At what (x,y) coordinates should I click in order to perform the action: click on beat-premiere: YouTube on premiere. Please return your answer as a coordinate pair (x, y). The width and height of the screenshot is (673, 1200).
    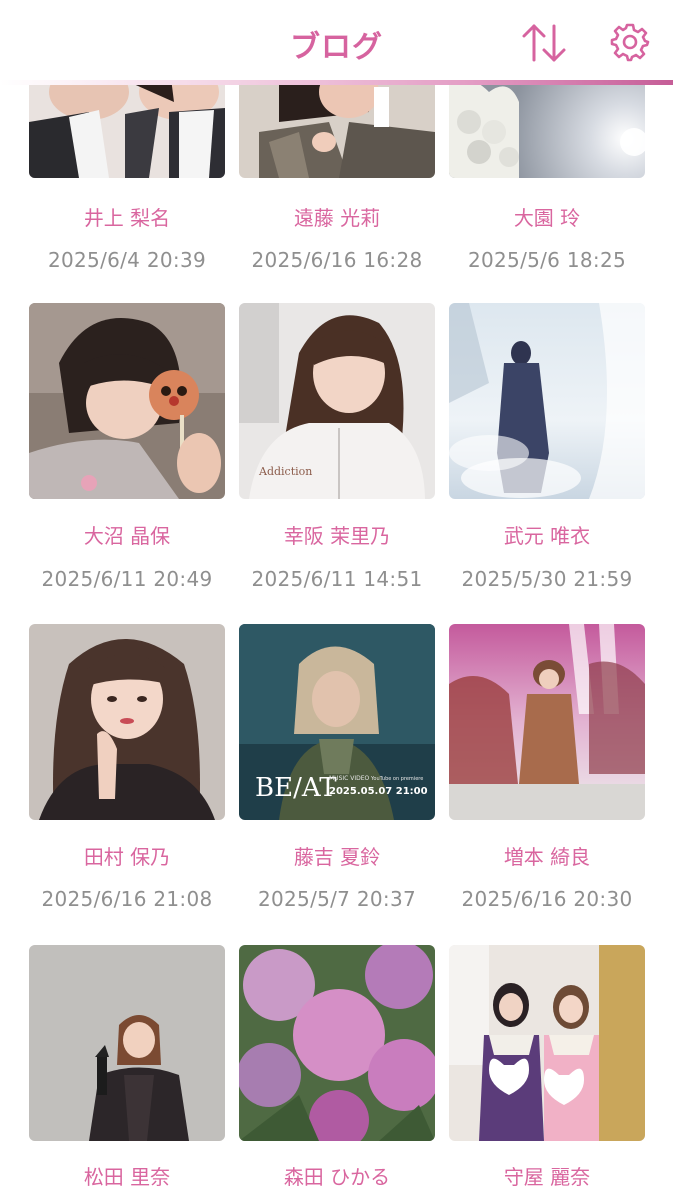
    Looking at the image, I should click on (396, 779).